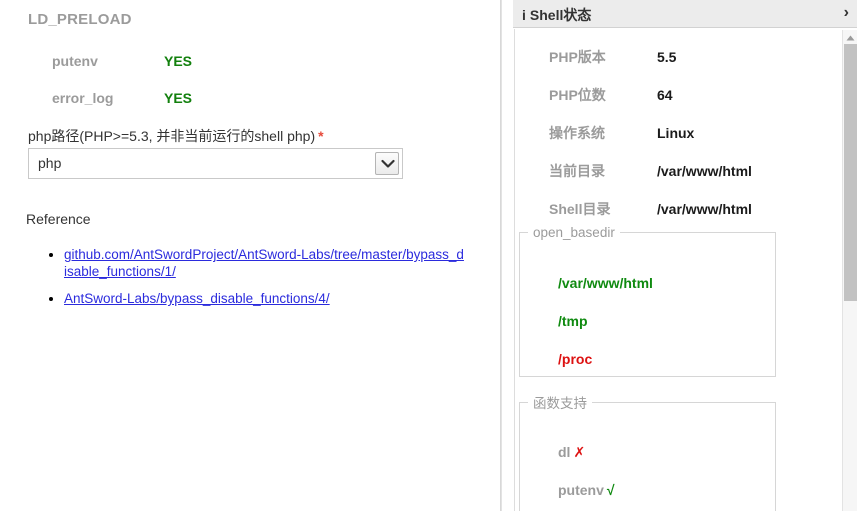 This screenshot has width=857, height=511. I want to click on pane-divider, so click(501, 255).